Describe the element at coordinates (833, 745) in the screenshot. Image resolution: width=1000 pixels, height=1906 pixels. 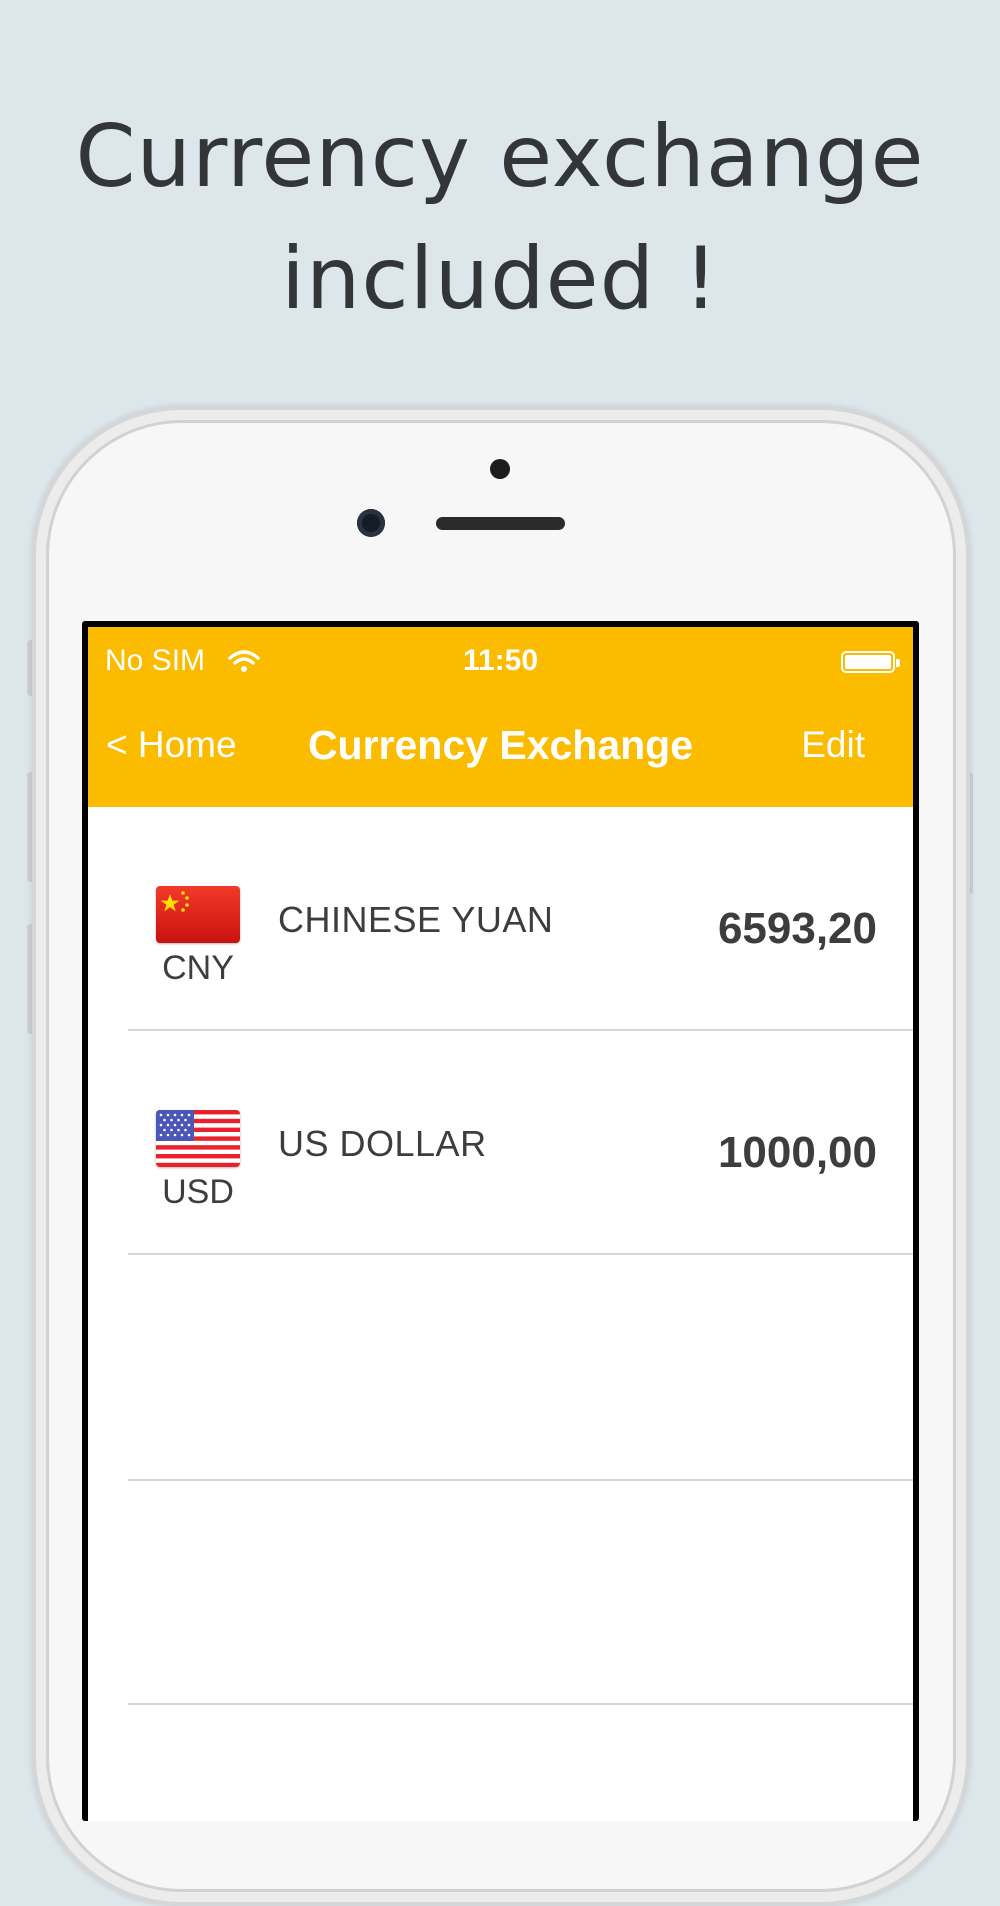
I see `edit-button: Edit` at that location.